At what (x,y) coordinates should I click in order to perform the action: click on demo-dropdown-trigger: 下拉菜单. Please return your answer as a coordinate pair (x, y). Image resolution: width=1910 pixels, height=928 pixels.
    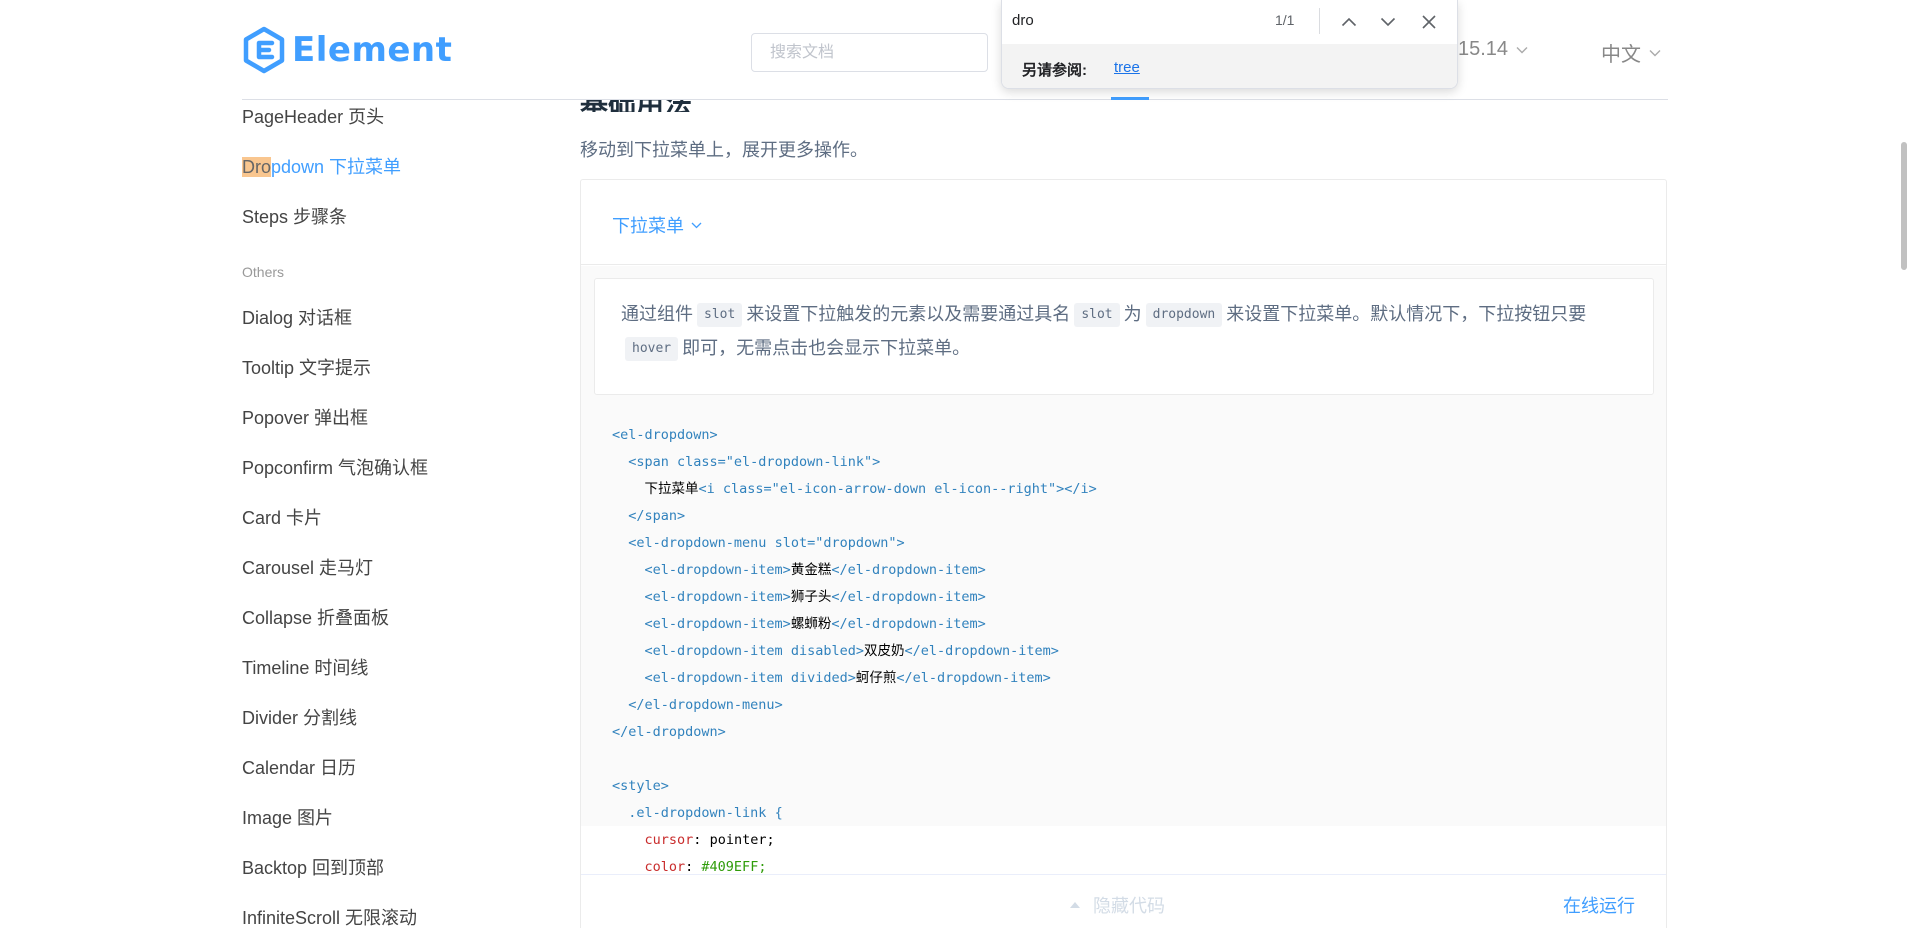
    Looking at the image, I should click on (657, 225).